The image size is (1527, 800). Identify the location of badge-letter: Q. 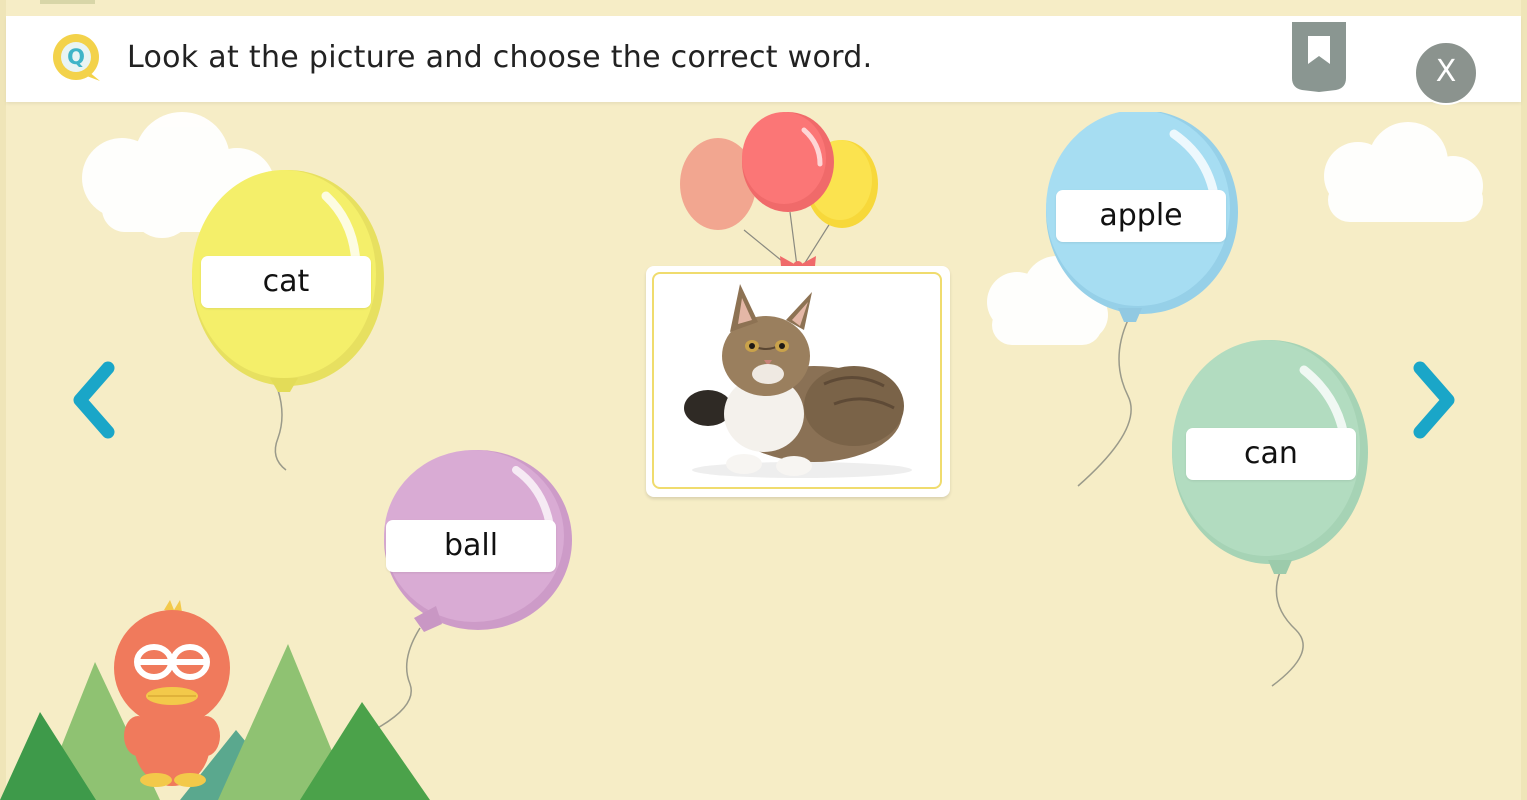
(76, 57).